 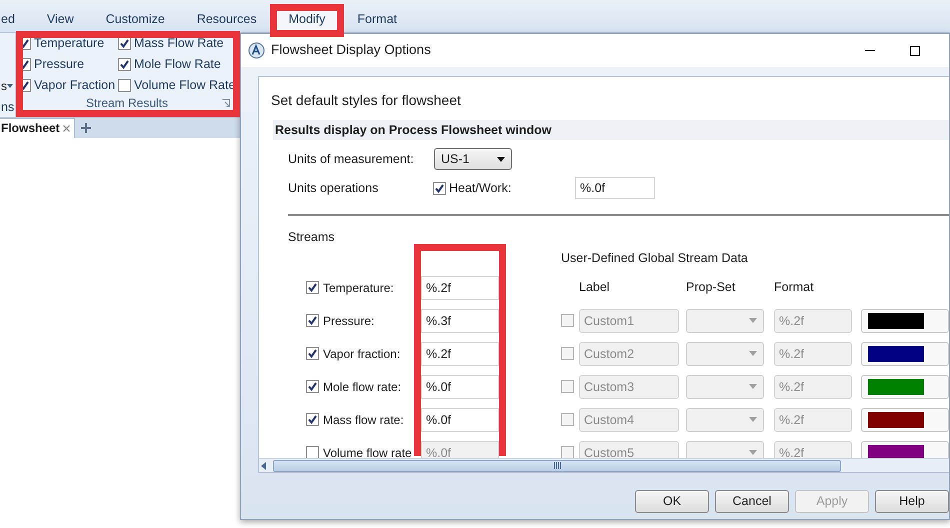 I want to click on field-label: Volume flow rate, so click(x=368, y=451).